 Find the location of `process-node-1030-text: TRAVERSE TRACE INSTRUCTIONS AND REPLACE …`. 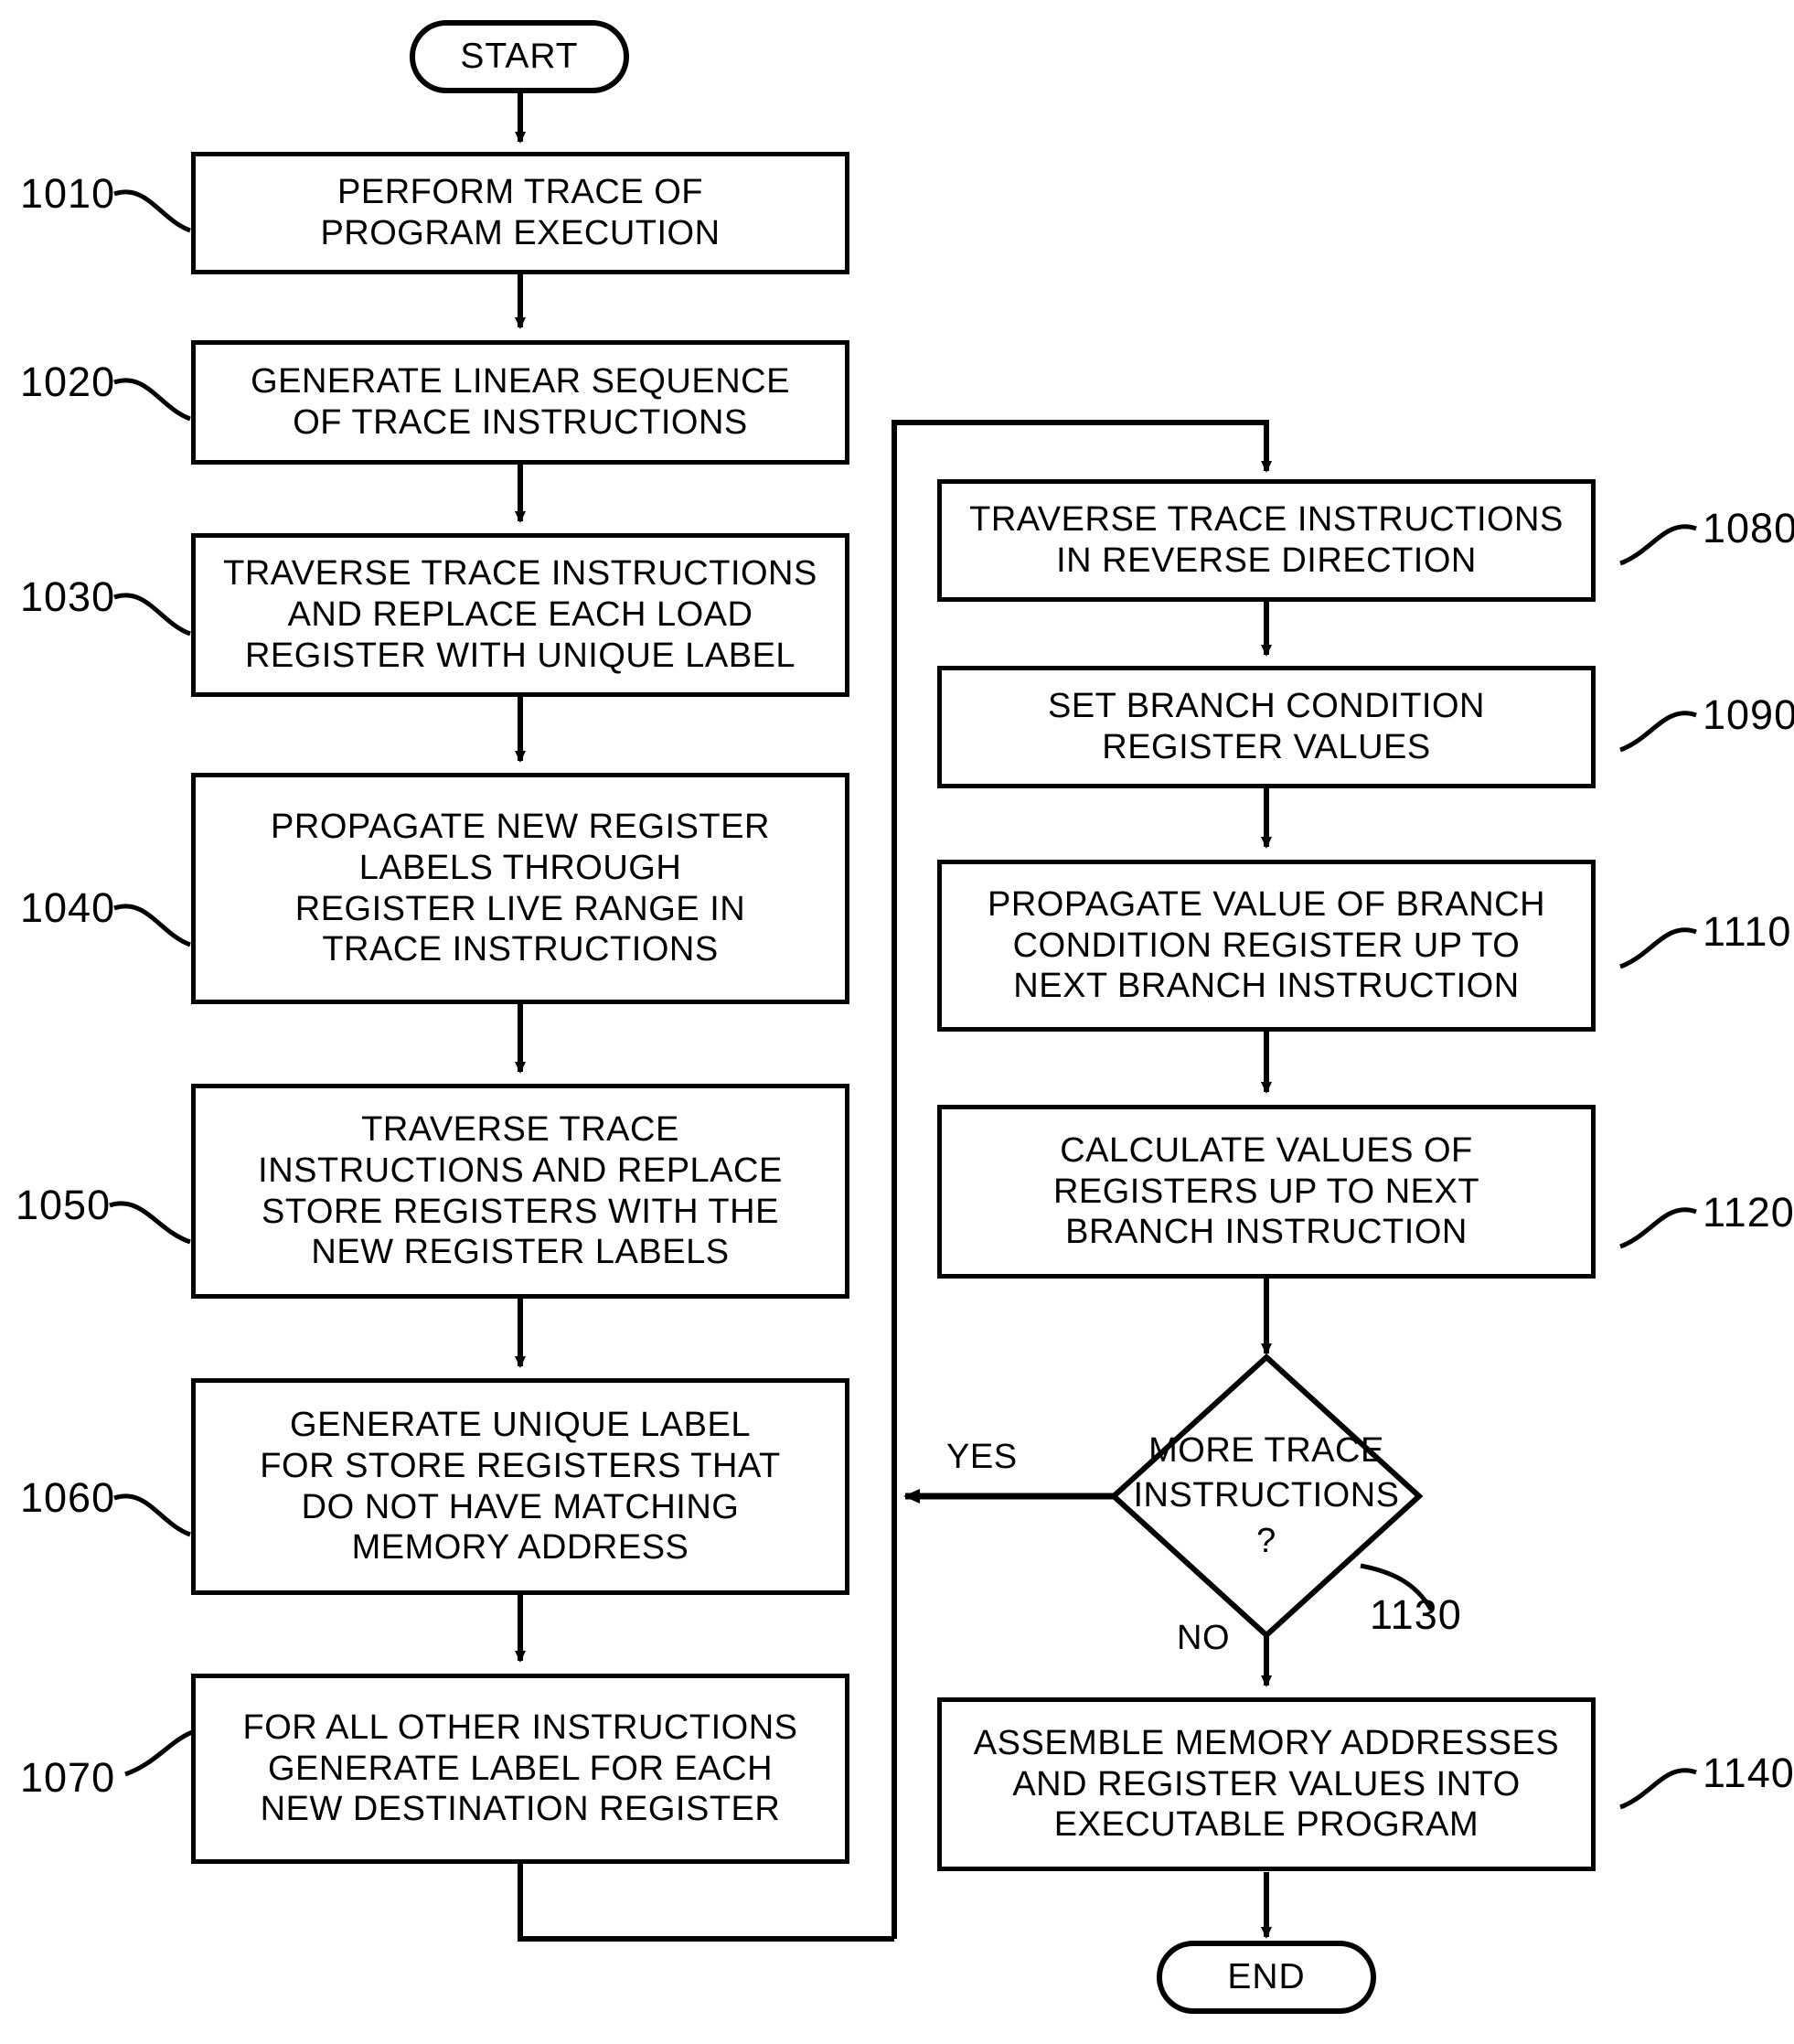

process-node-1030-text: TRAVERSE TRACE INSTRUCTIONS AND REPLACE … is located at coordinates (520, 614).